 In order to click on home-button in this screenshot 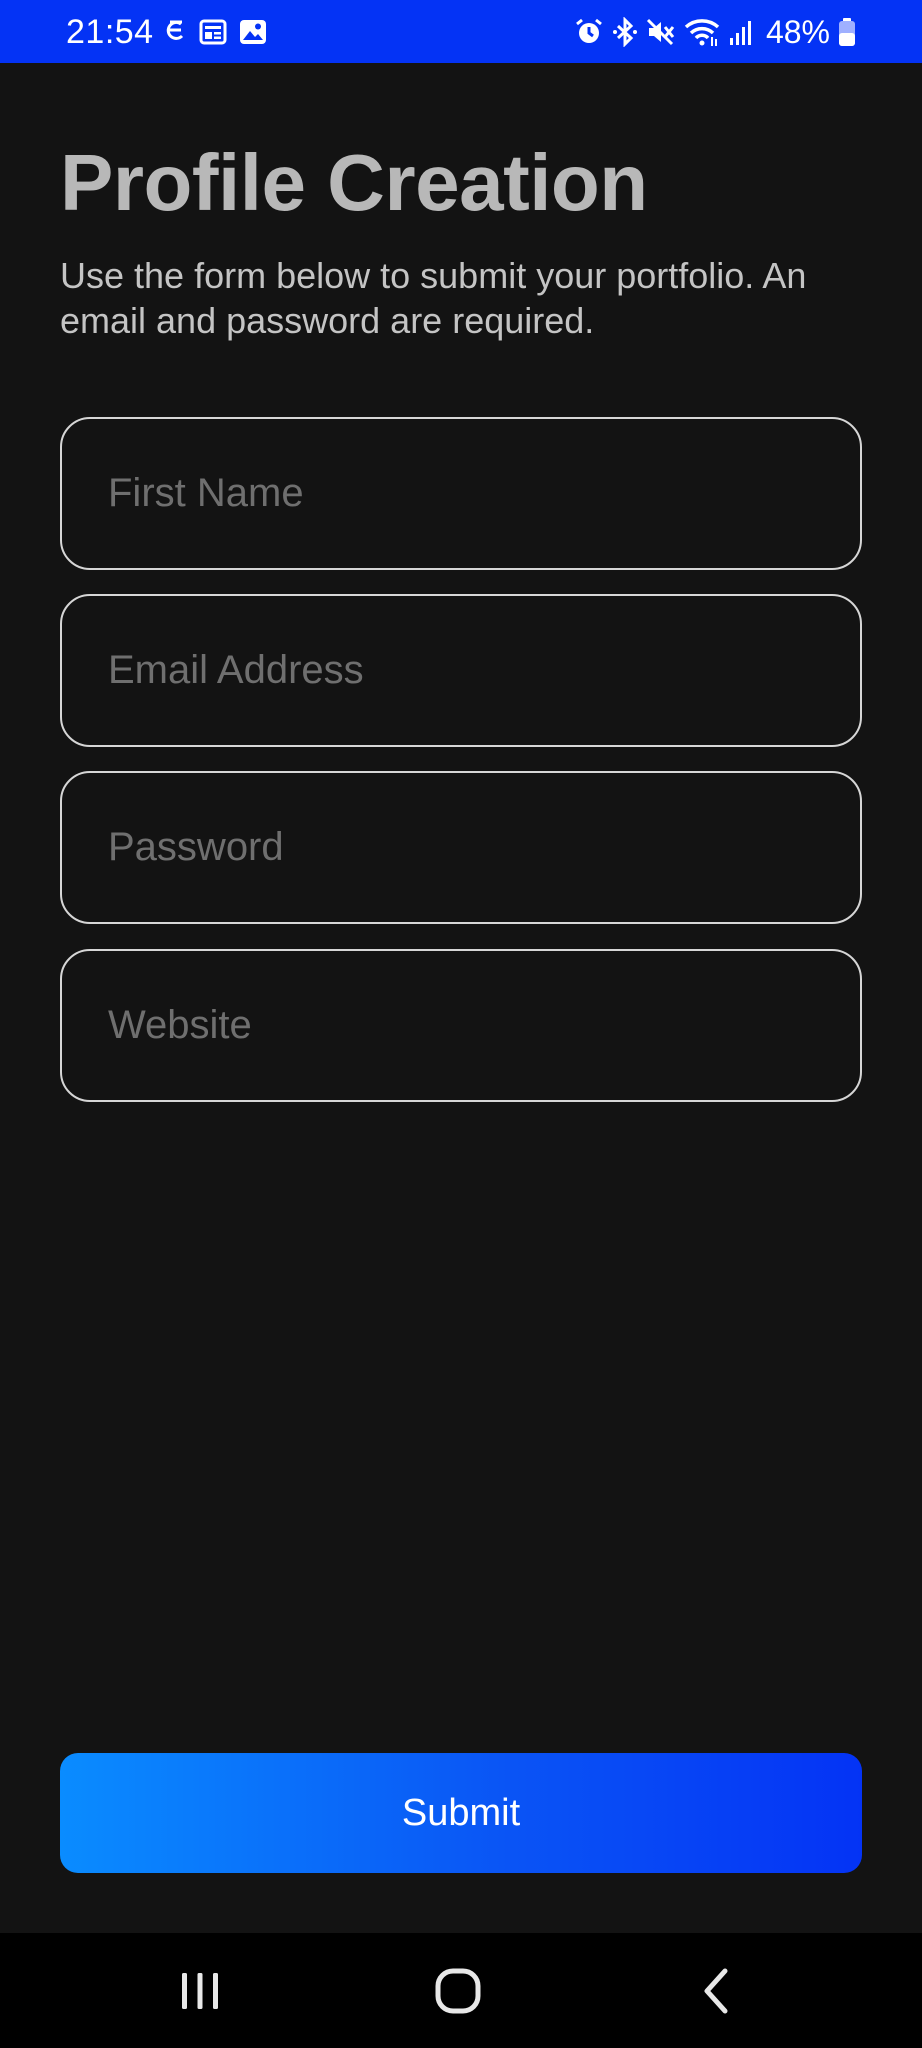, I will do `click(458, 1990)`.